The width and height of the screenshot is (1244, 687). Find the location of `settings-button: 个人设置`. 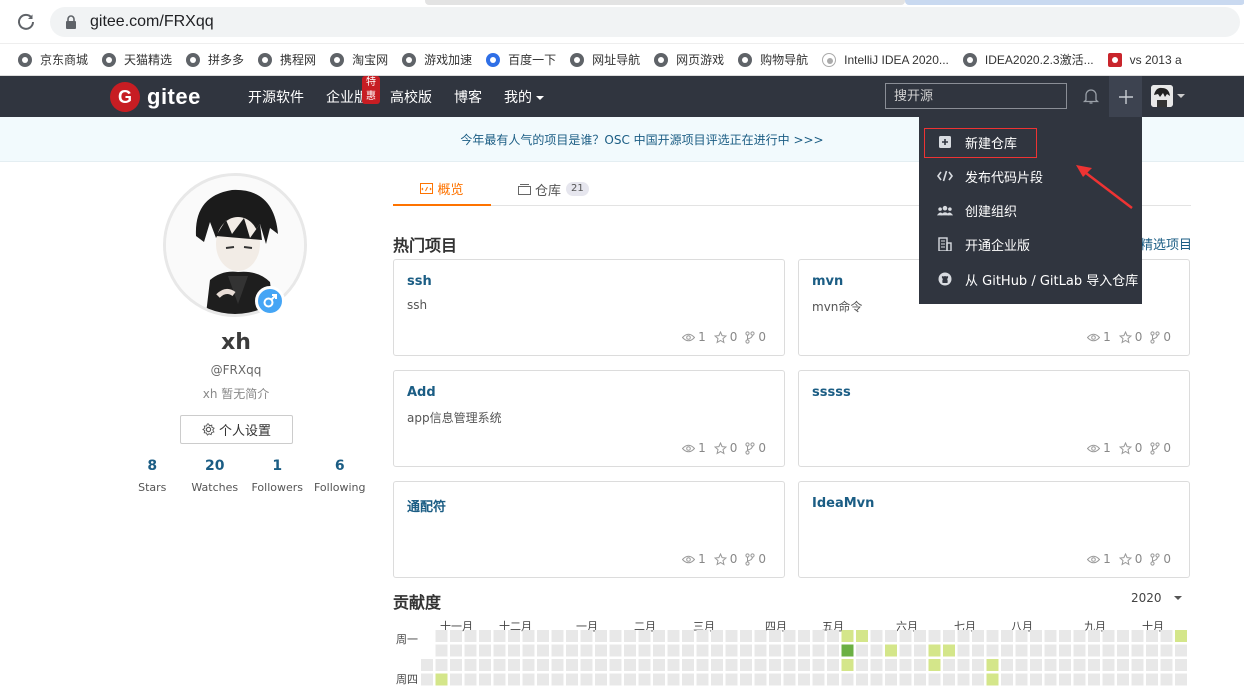

settings-button: 个人设置 is located at coordinates (236, 429).